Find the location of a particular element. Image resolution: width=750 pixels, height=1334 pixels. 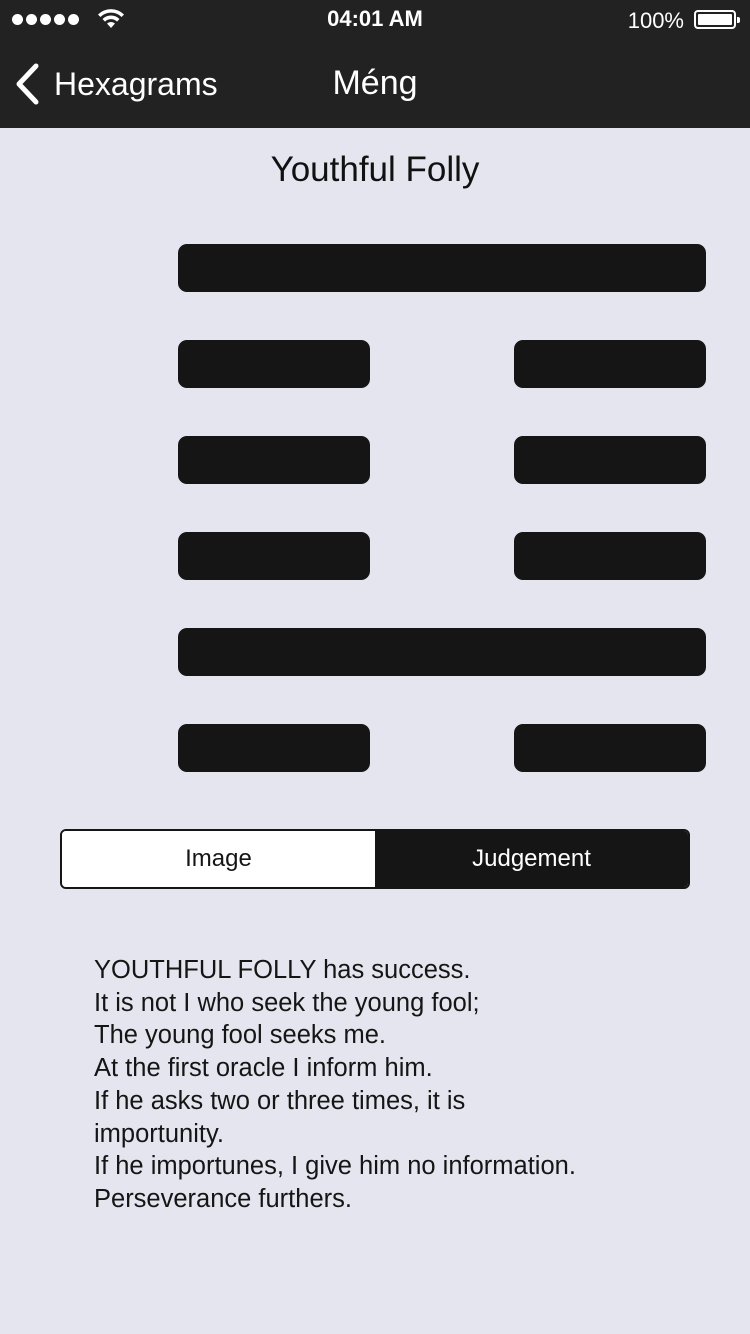

nav-title: Méng is located at coordinates (375, 83).